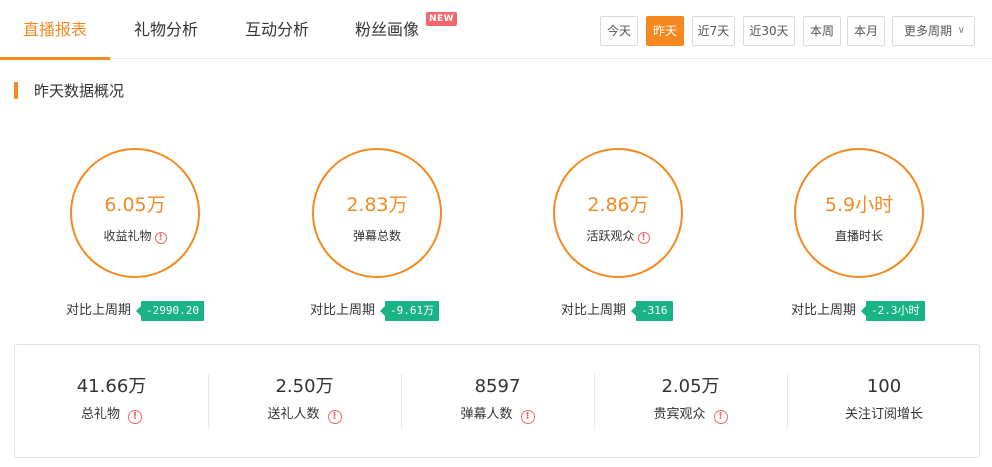  What do you see at coordinates (884, 402) in the screenshot?
I see `stat-follow-growth: 100 关注订阅增长` at bounding box center [884, 402].